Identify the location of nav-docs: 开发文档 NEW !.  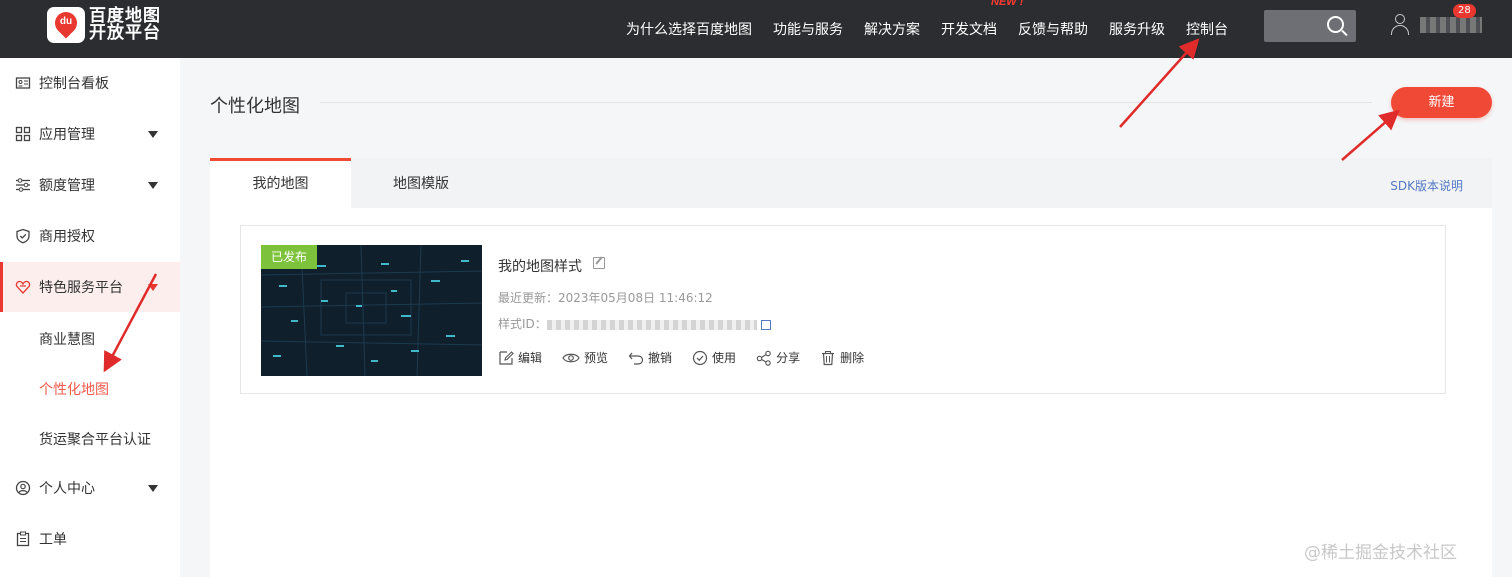
(982, 19).